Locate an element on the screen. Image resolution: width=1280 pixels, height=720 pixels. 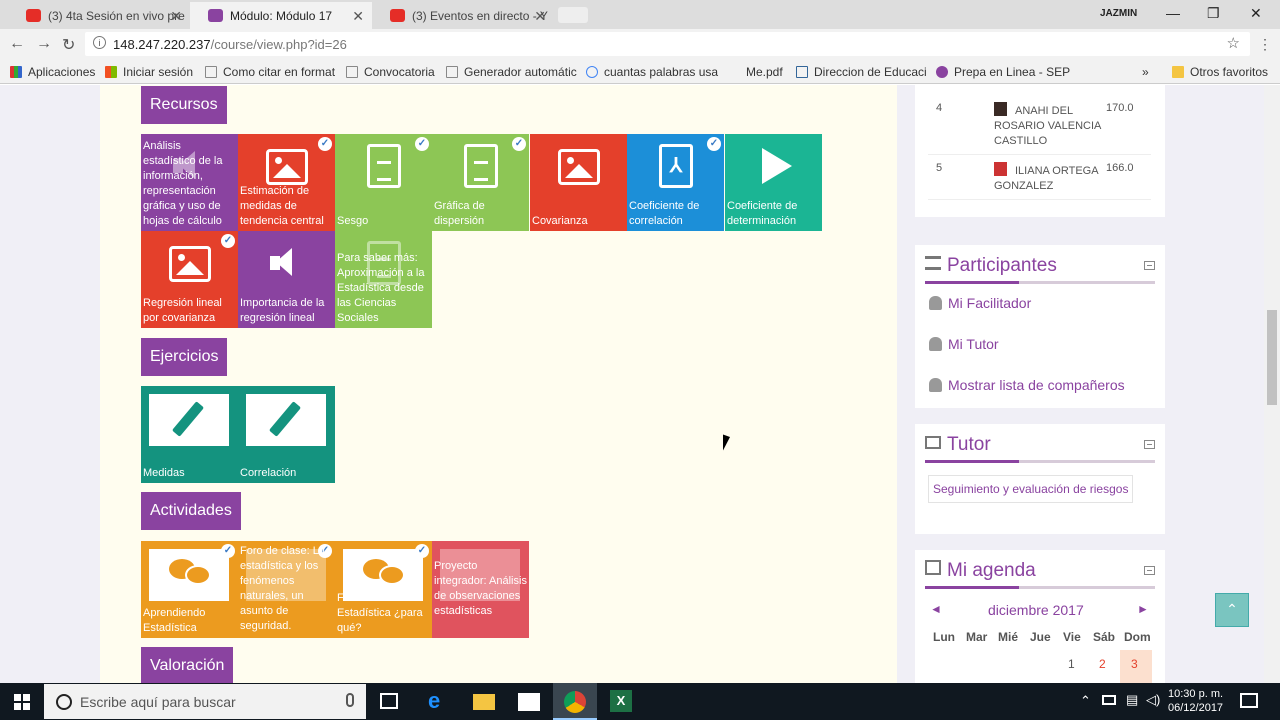
more-bookmarks-button: » is located at coordinates (1145, 72).